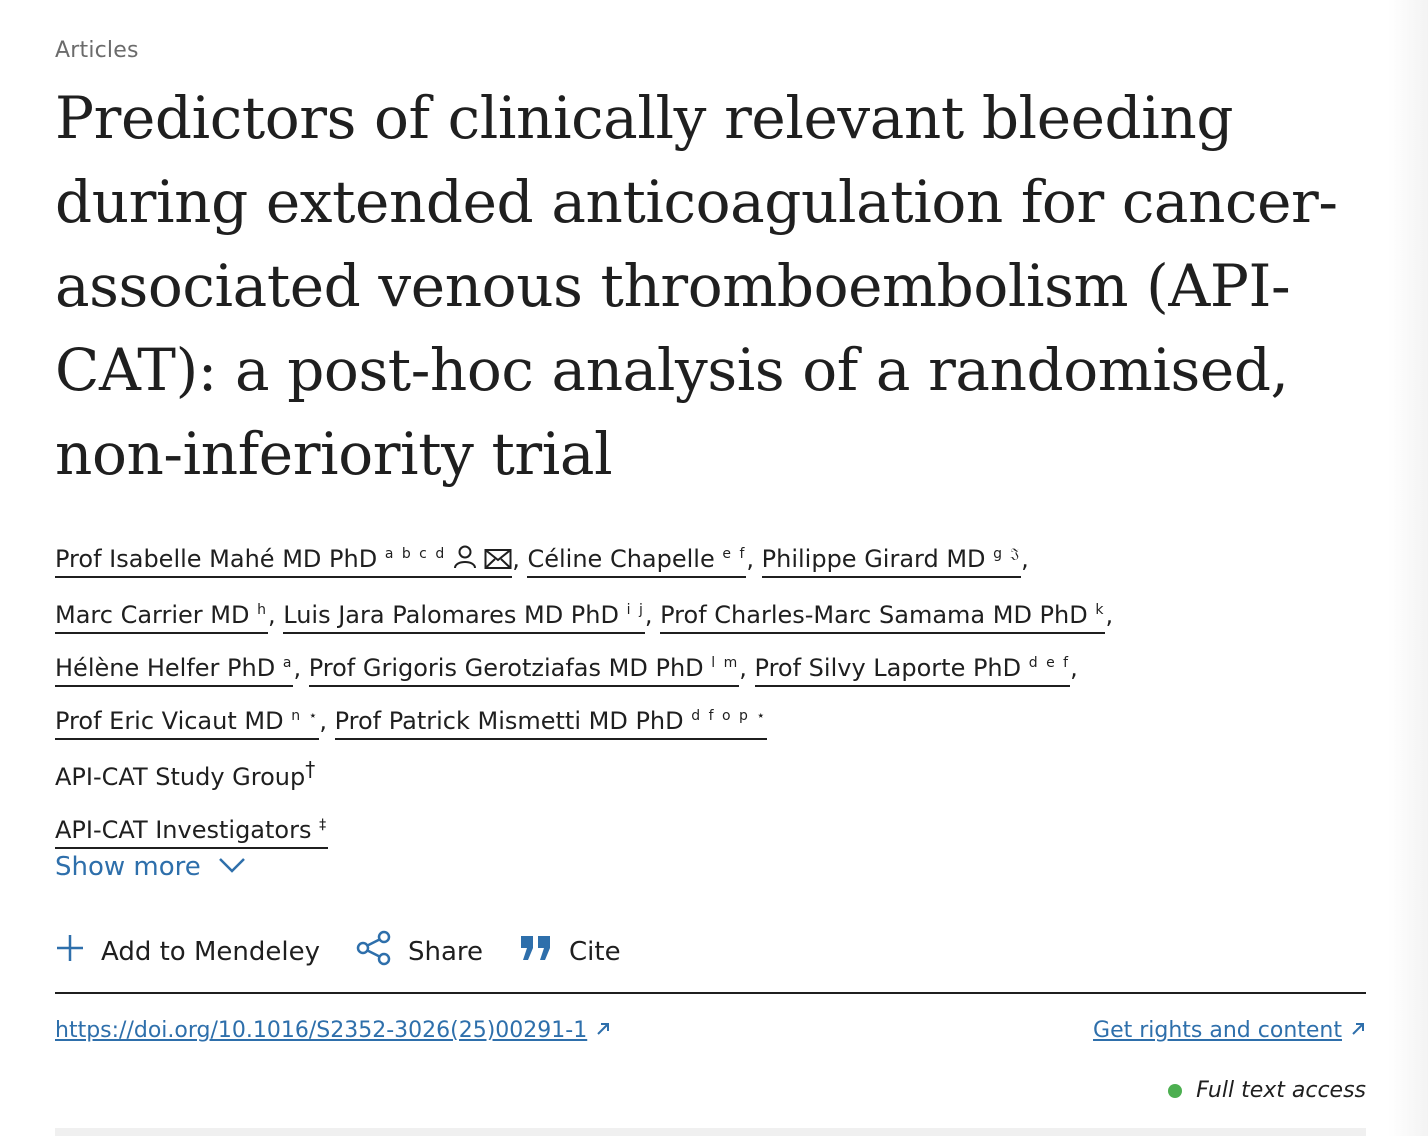 This screenshot has width=1428, height=1136. What do you see at coordinates (710, 1132) in the screenshot?
I see `bottom-divider` at bounding box center [710, 1132].